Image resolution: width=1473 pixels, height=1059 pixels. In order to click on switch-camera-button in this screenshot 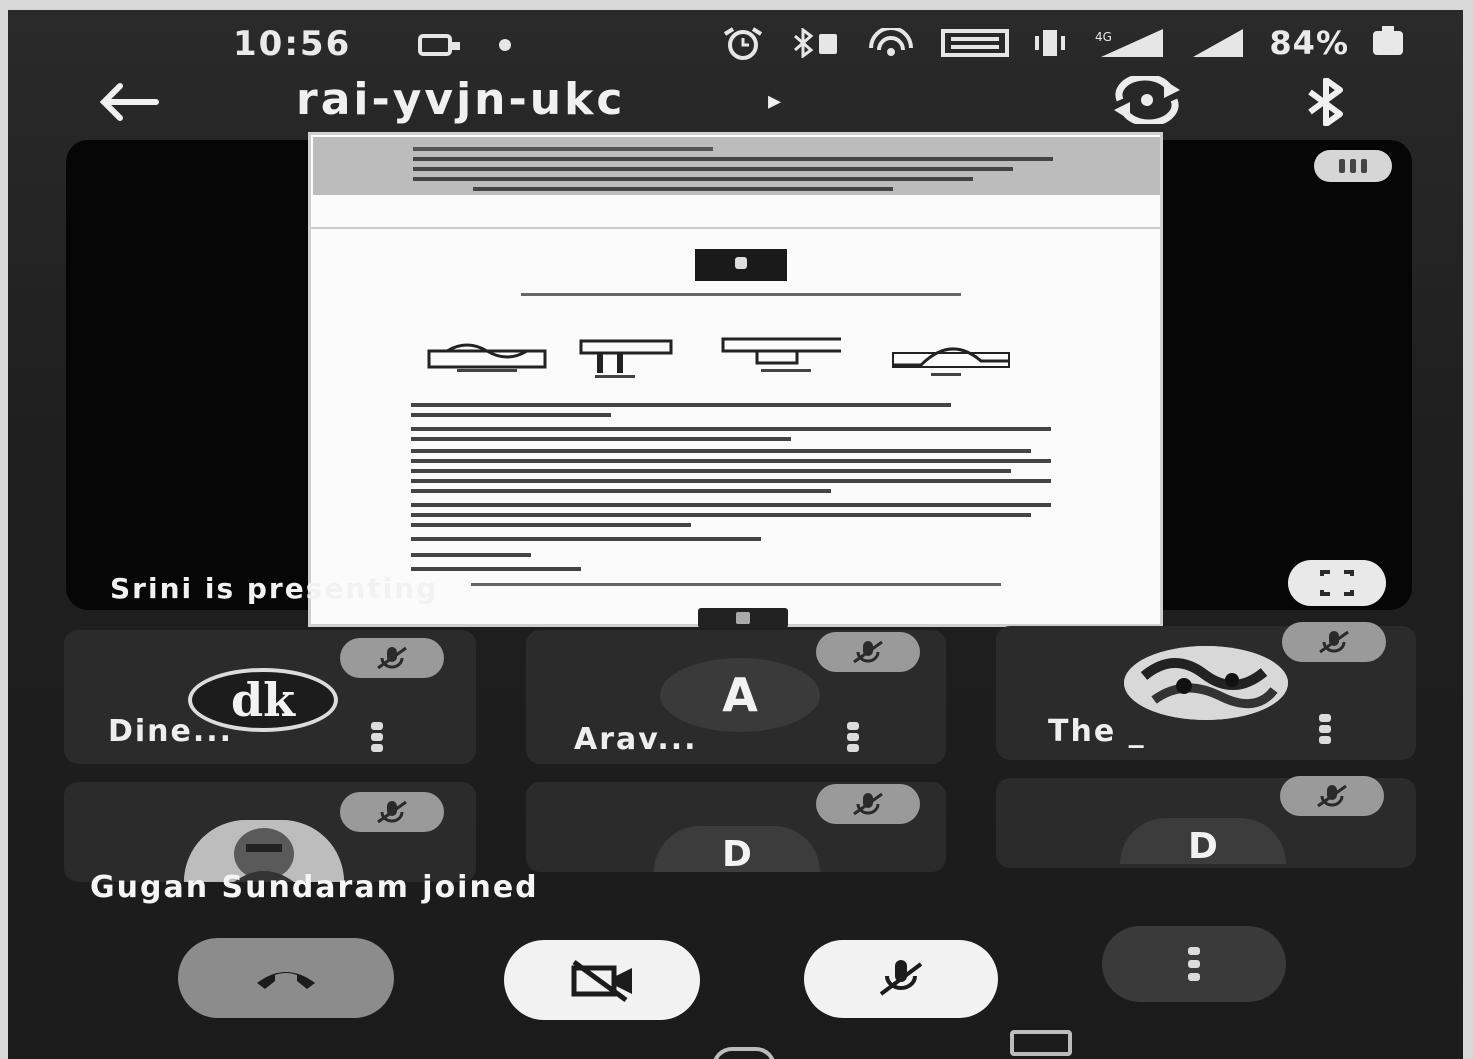, I will do `click(1147, 100)`.